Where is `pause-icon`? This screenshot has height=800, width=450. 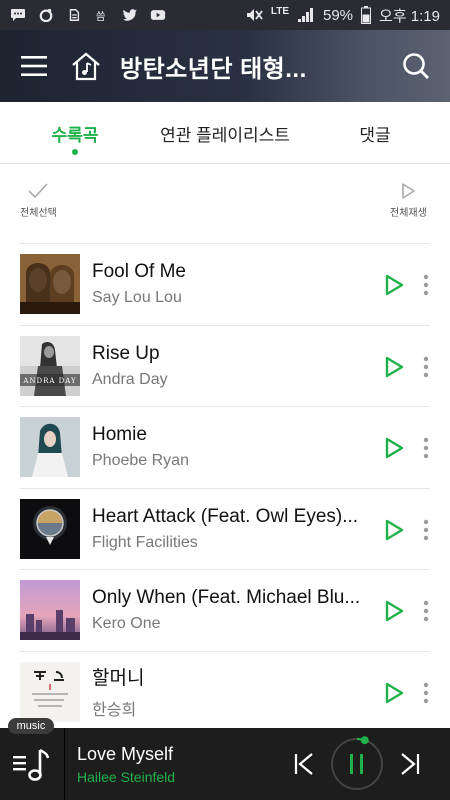 pause-icon is located at coordinates (356, 764).